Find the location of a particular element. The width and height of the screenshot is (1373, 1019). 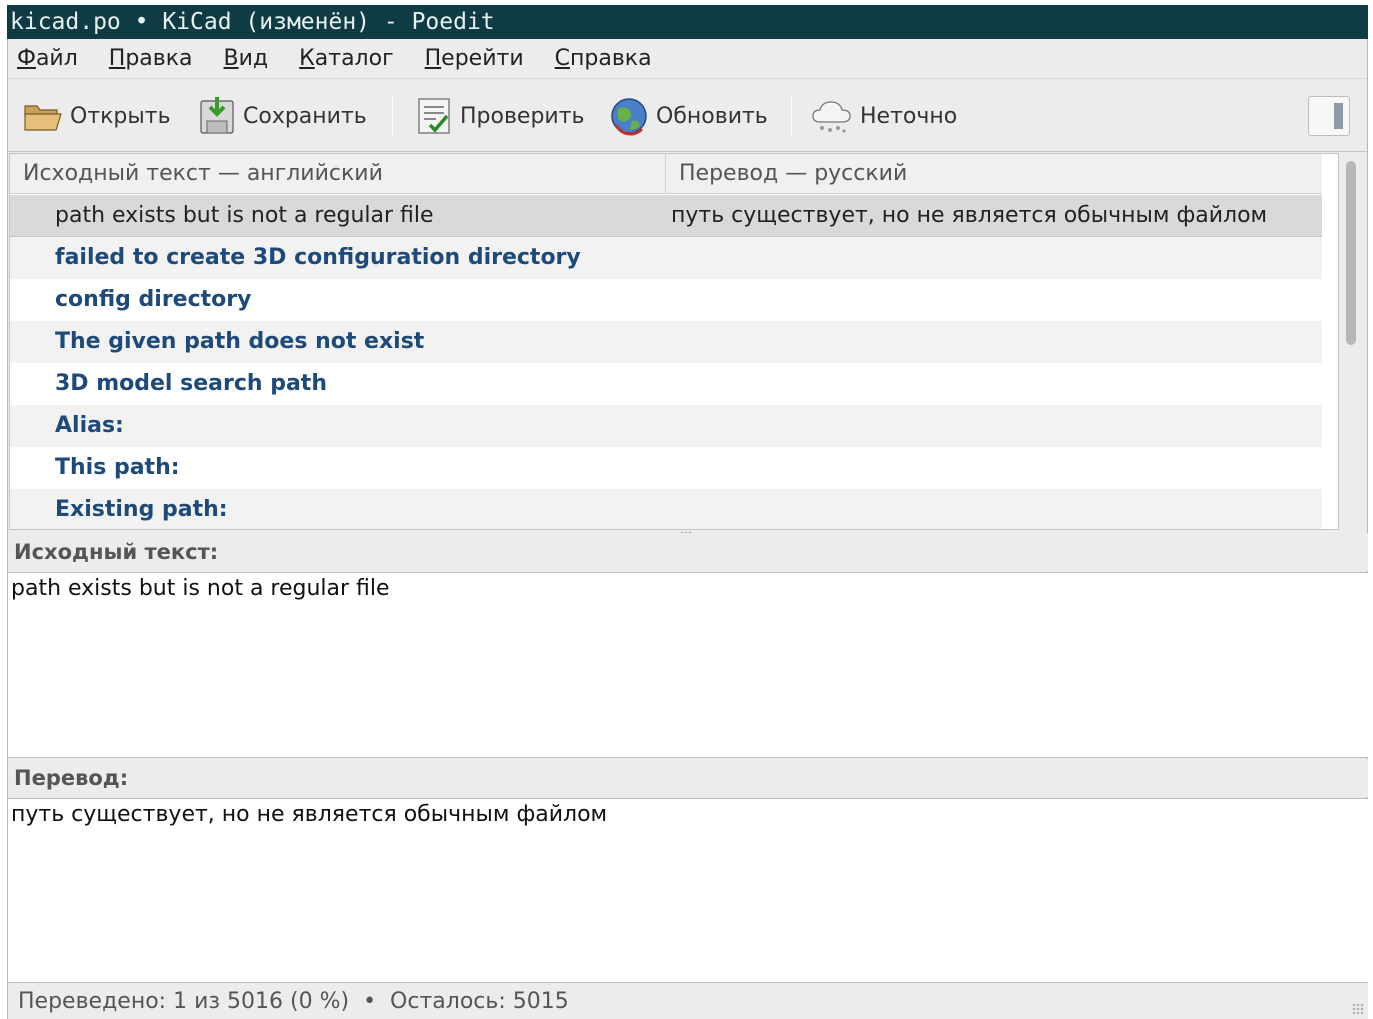

update-globe-icon is located at coordinates (629, 117).